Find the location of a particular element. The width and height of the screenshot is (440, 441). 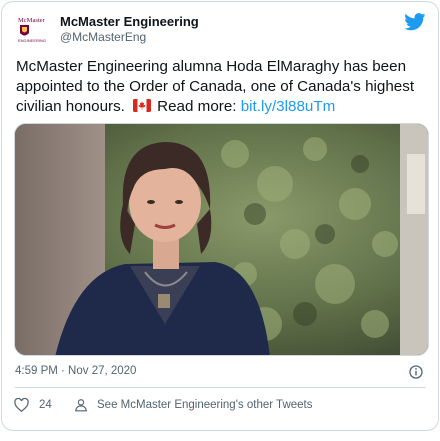

heart-icon is located at coordinates (21, 405).